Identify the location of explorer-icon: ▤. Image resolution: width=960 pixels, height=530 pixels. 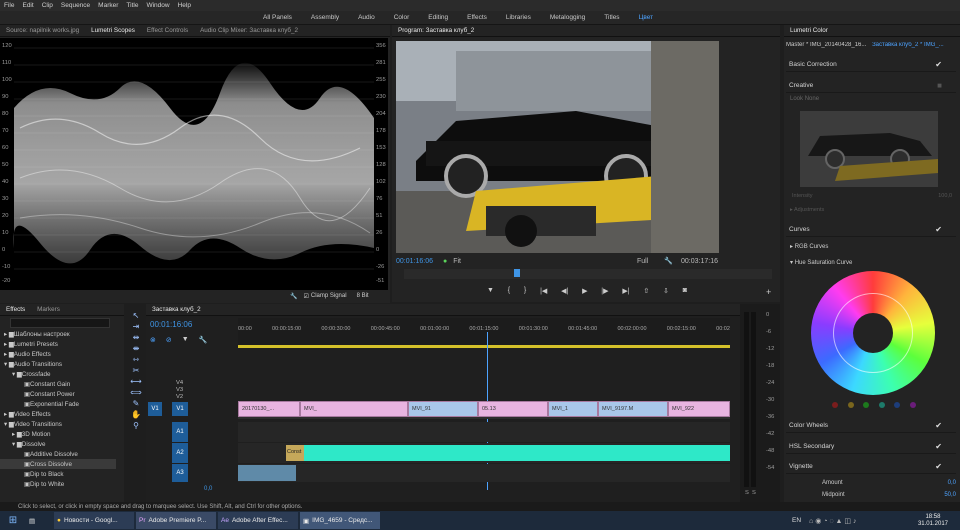
(39, 520).